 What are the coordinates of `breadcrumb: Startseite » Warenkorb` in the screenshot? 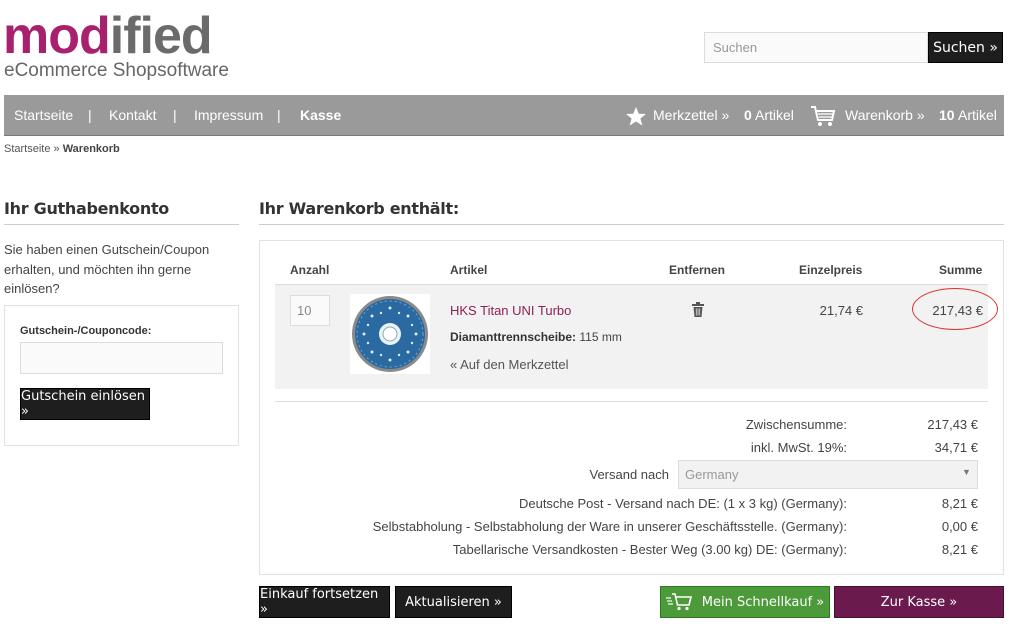 It's located at (62, 149).